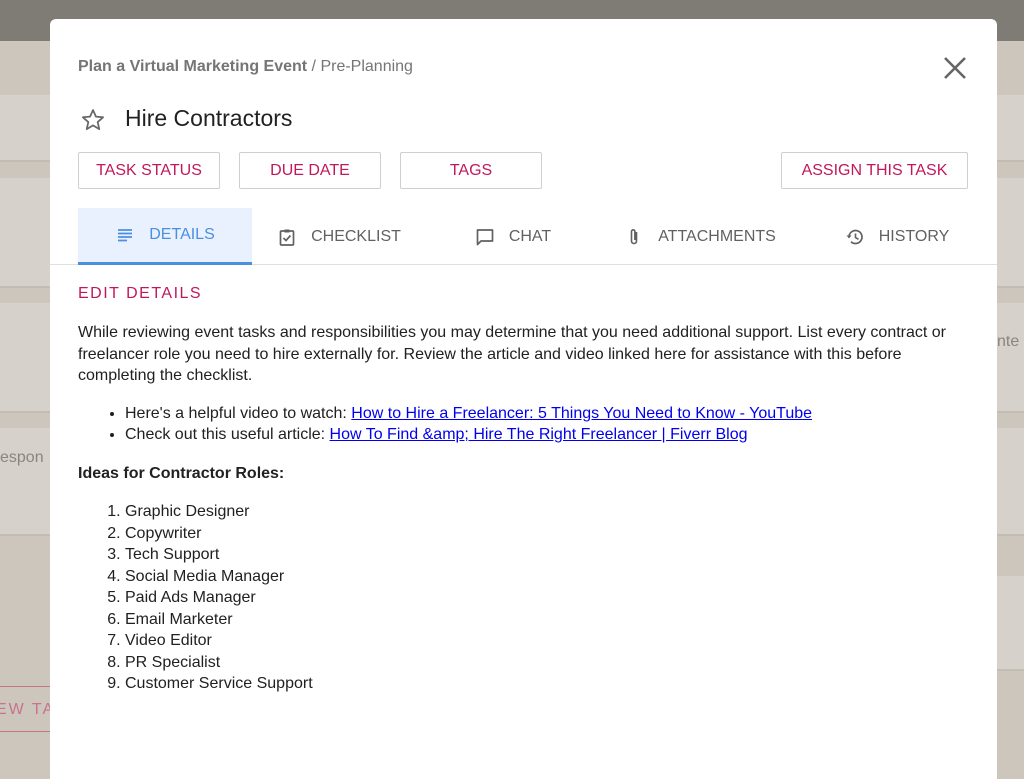  What do you see at coordinates (93, 120) in the screenshot?
I see `star-outline-icon` at bounding box center [93, 120].